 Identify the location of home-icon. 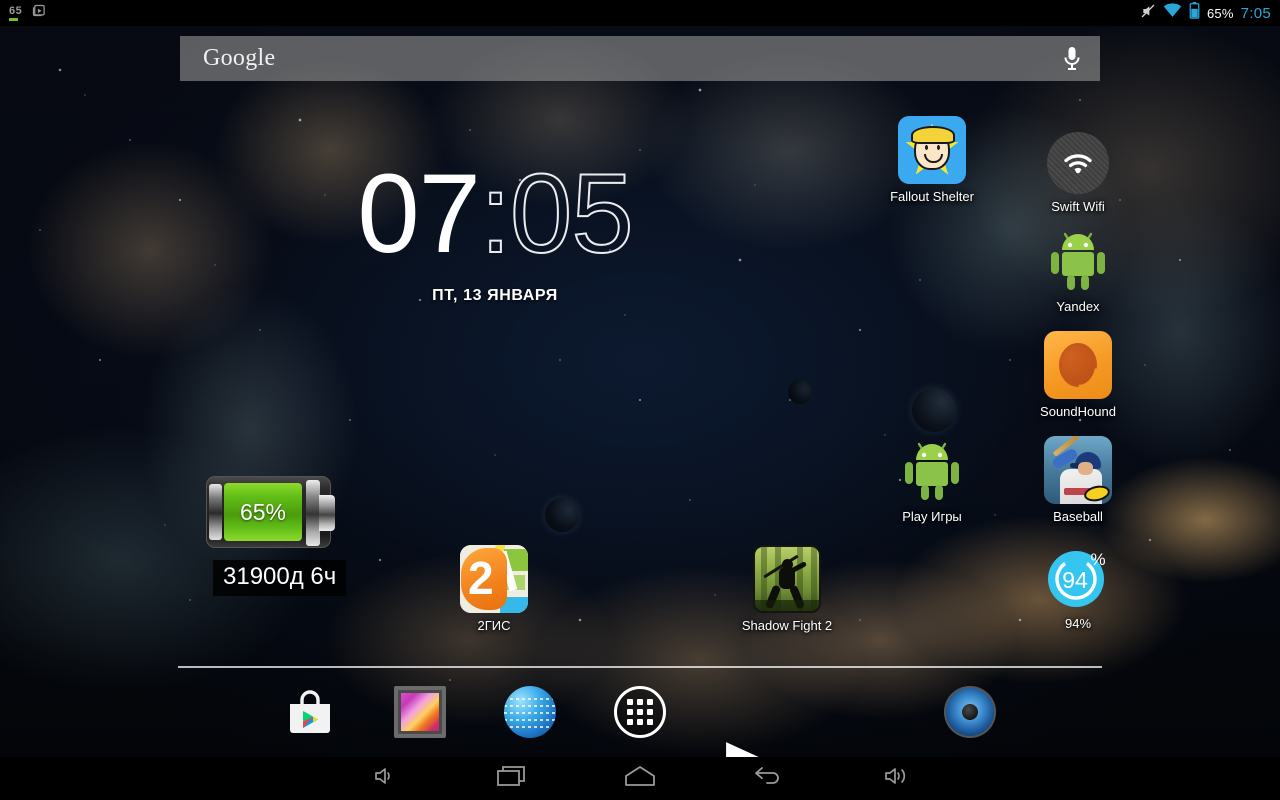
(640, 778).